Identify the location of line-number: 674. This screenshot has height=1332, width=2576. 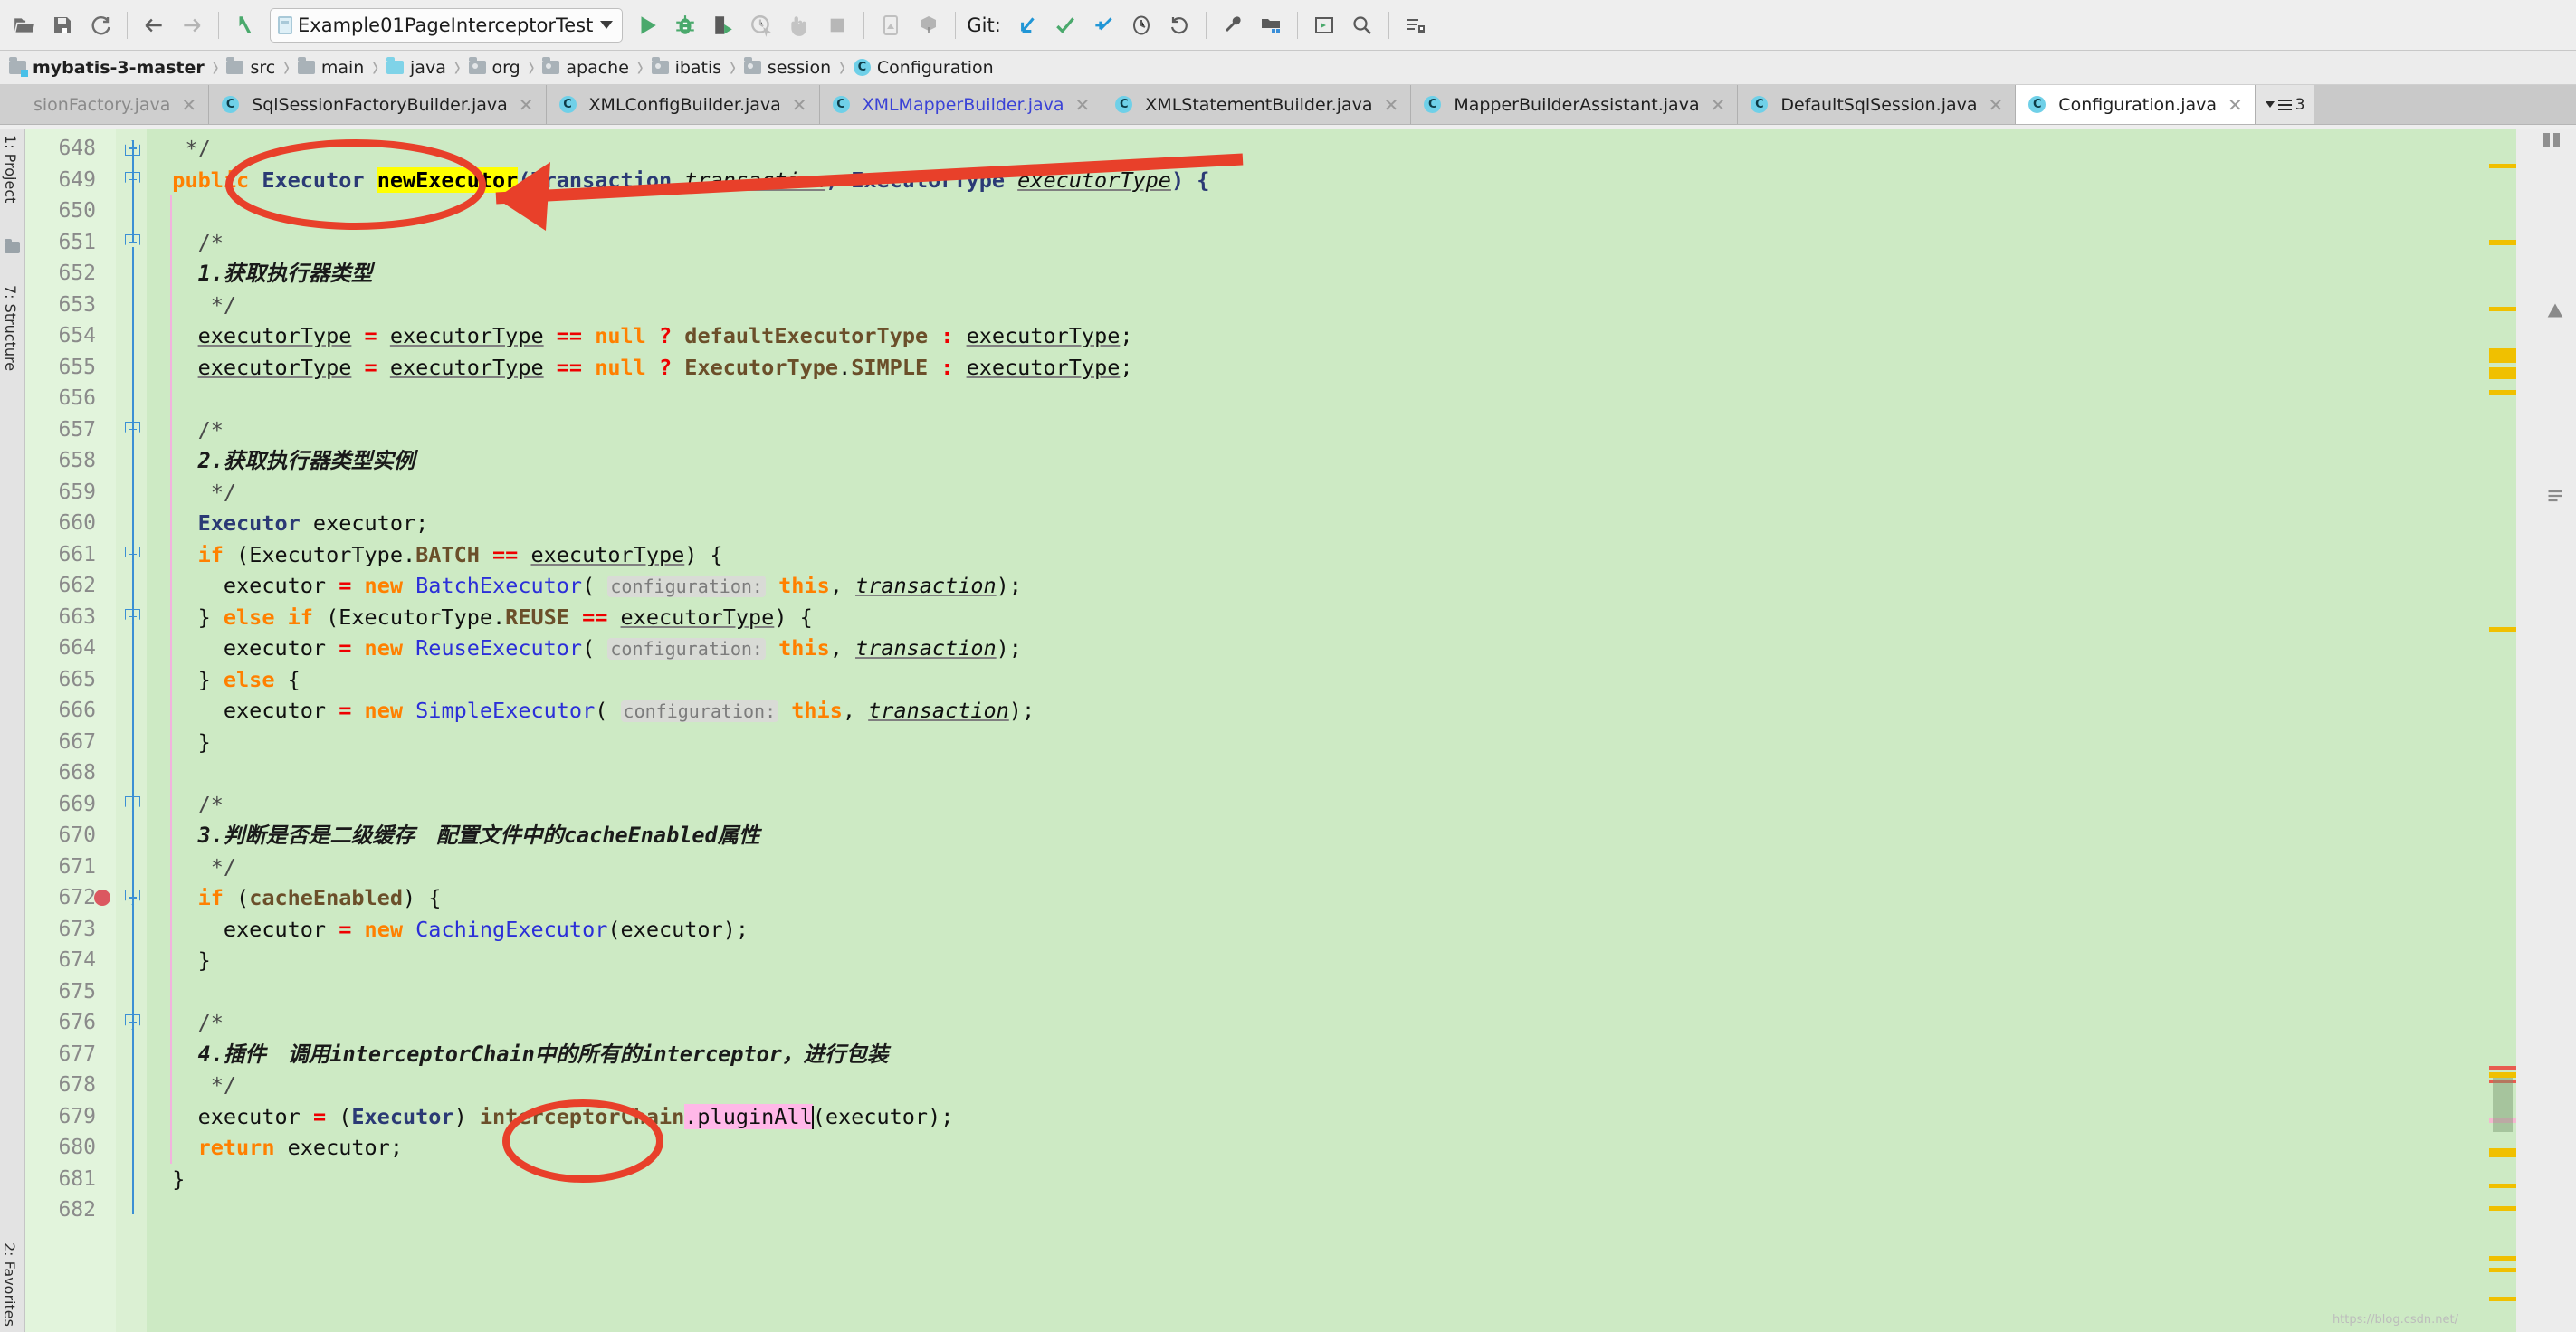
(61, 960).